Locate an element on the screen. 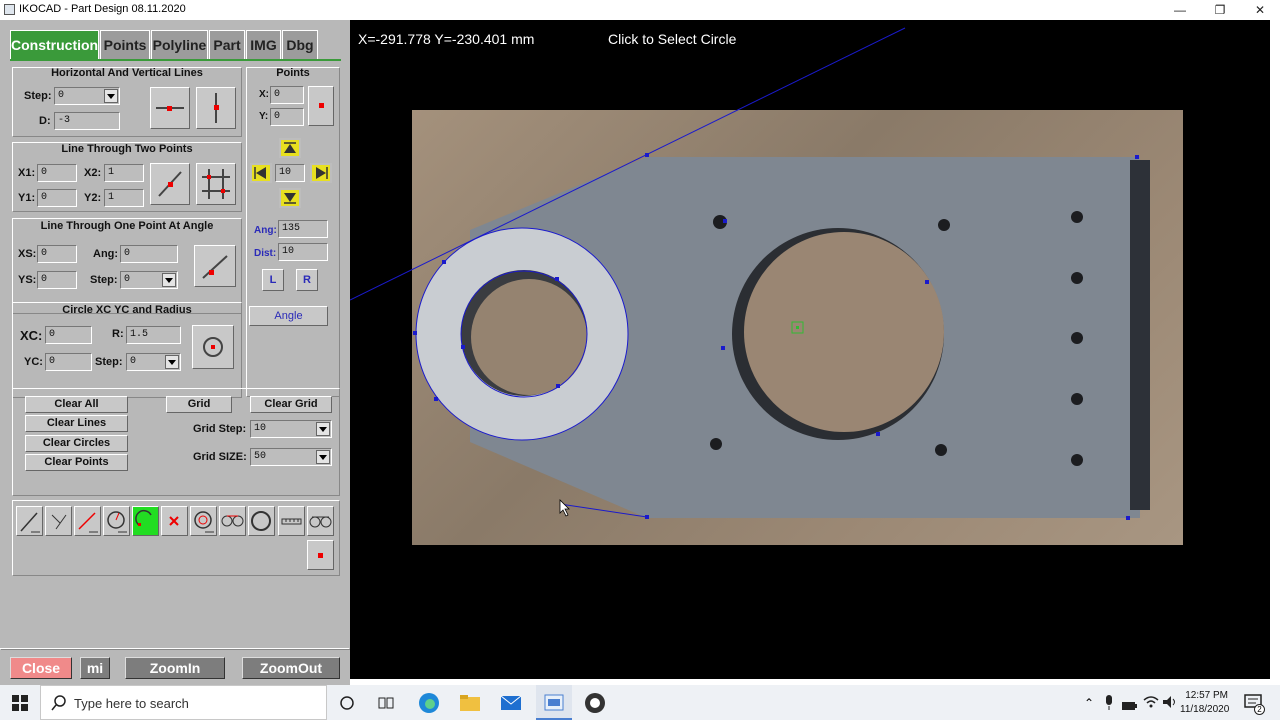  tab-polyline: Polyline is located at coordinates (179, 45).